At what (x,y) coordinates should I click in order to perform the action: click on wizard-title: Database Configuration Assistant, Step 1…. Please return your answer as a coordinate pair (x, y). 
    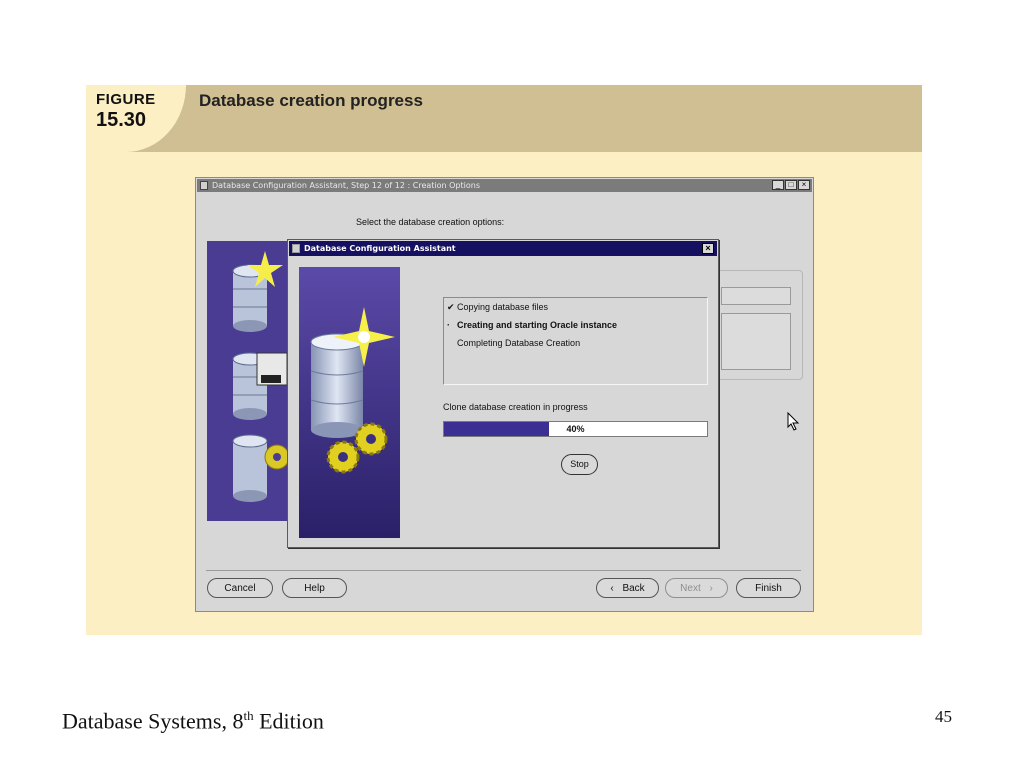
    Looking at the image, I should click on (346, 185).